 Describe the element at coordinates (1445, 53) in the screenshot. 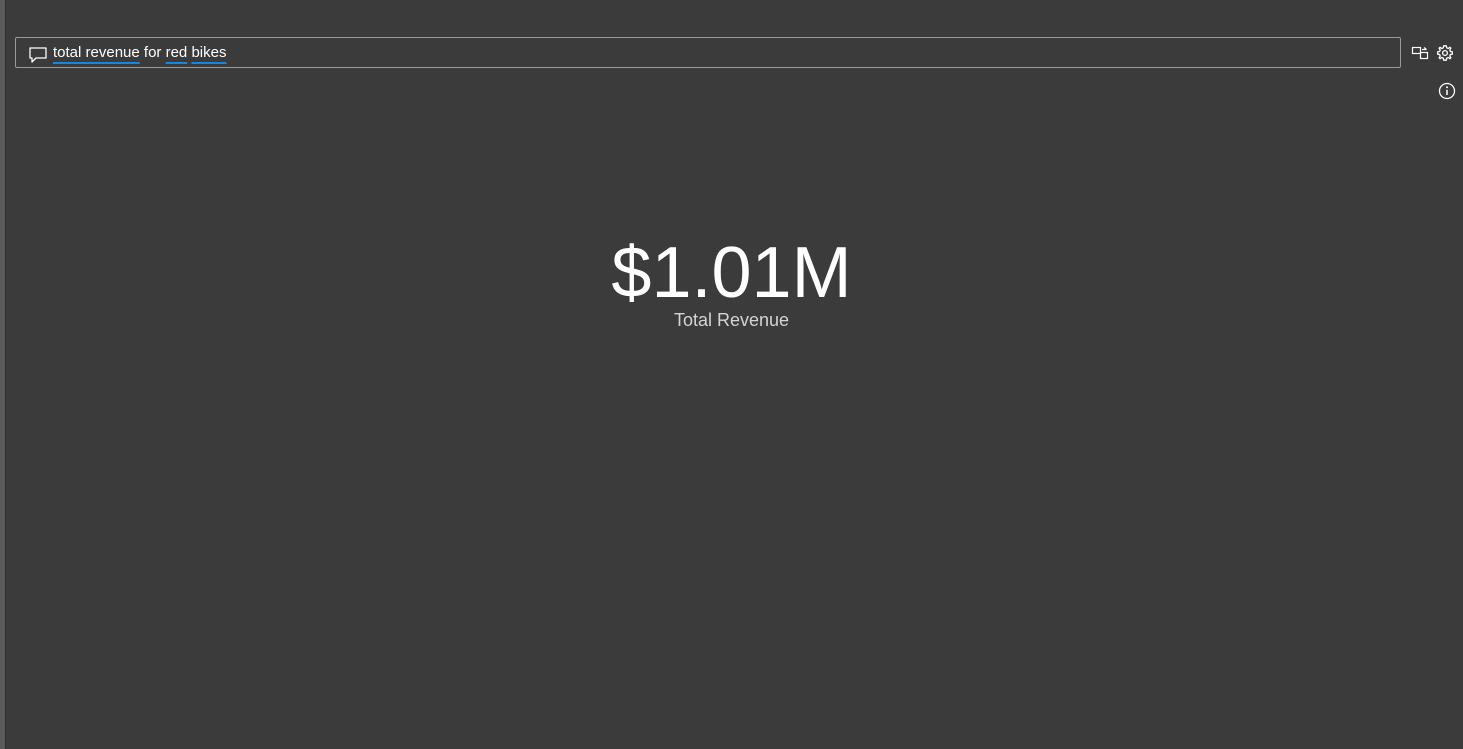

I see `gear-icon` at that location.